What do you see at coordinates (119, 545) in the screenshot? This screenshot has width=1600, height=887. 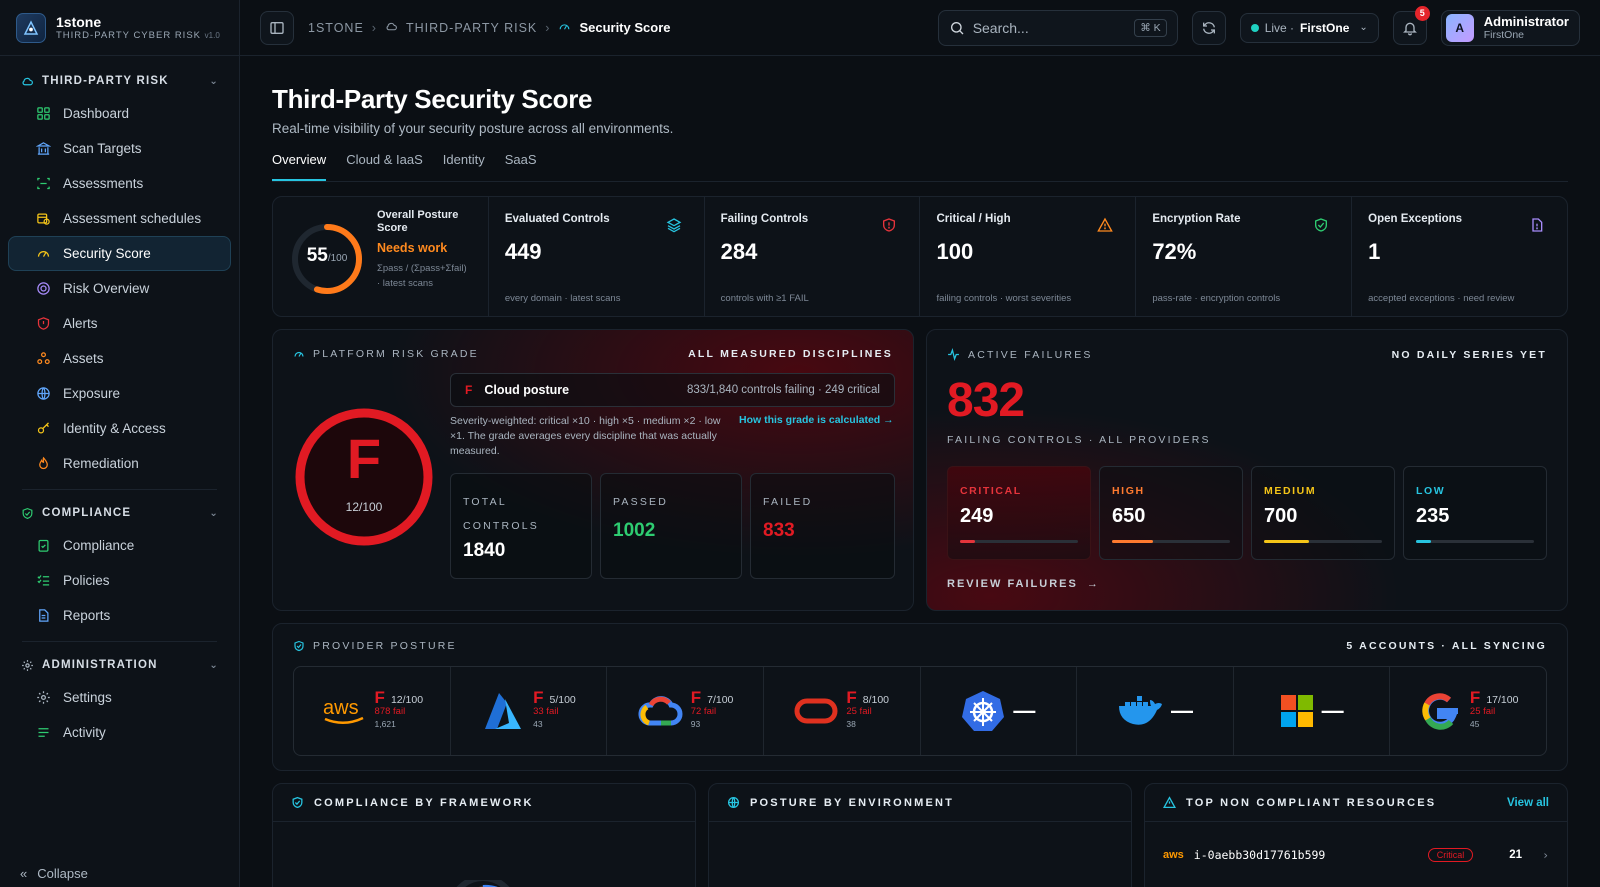 I see `sidebar-item-compliance: Compliance` at bounding box center [119, 545].